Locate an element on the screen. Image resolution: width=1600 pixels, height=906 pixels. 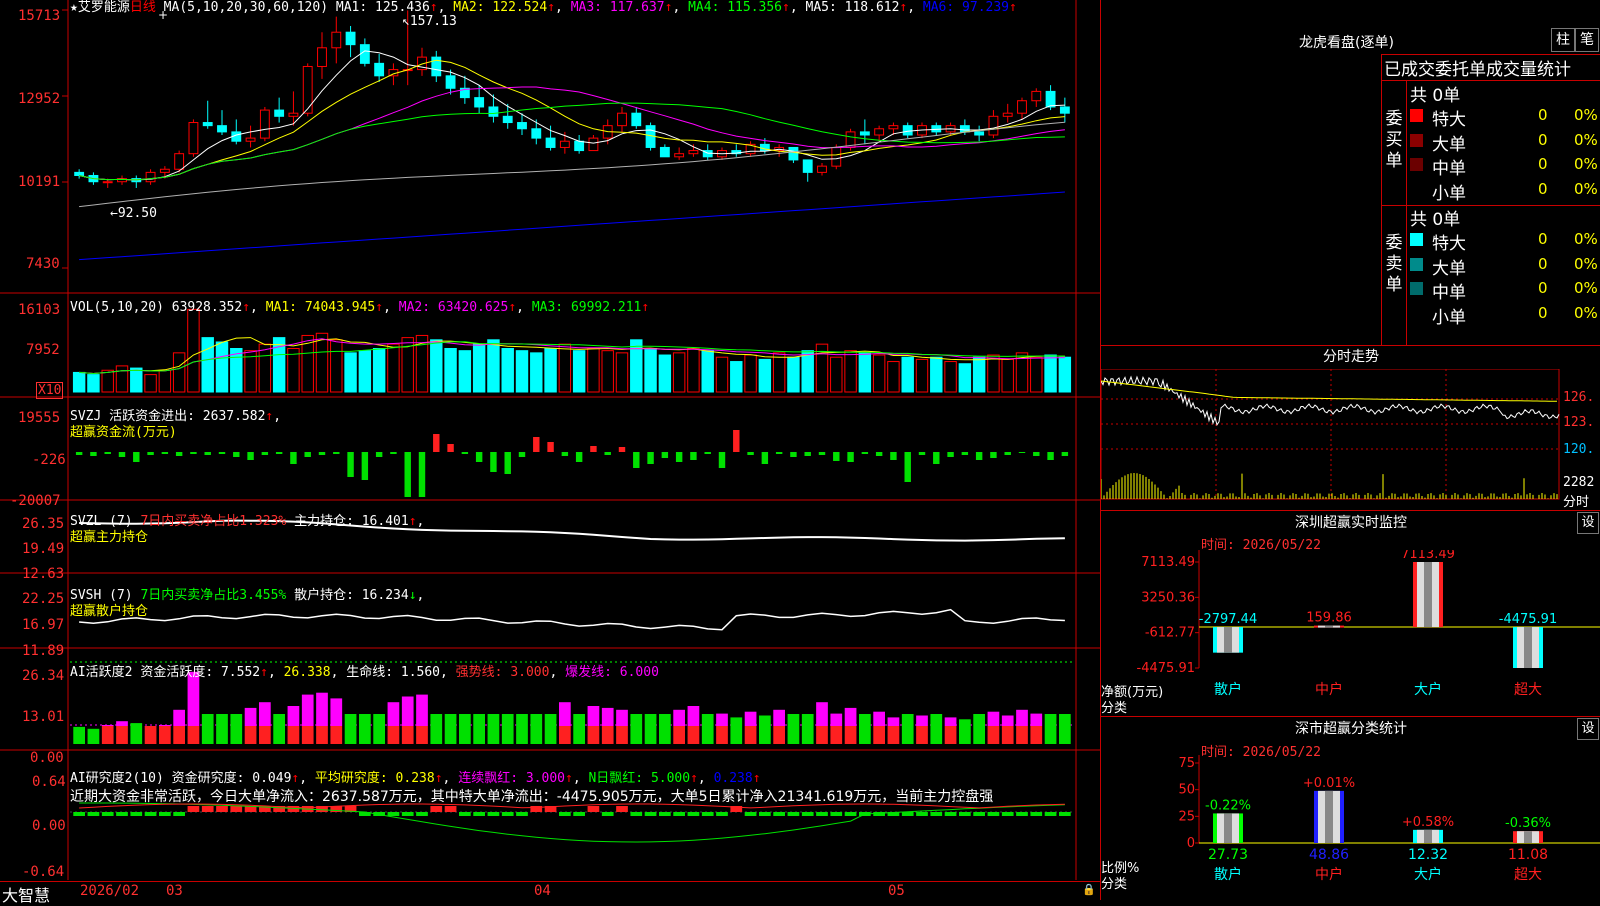
lock-icon: 🔒 is located at coordinates (1089, 889).